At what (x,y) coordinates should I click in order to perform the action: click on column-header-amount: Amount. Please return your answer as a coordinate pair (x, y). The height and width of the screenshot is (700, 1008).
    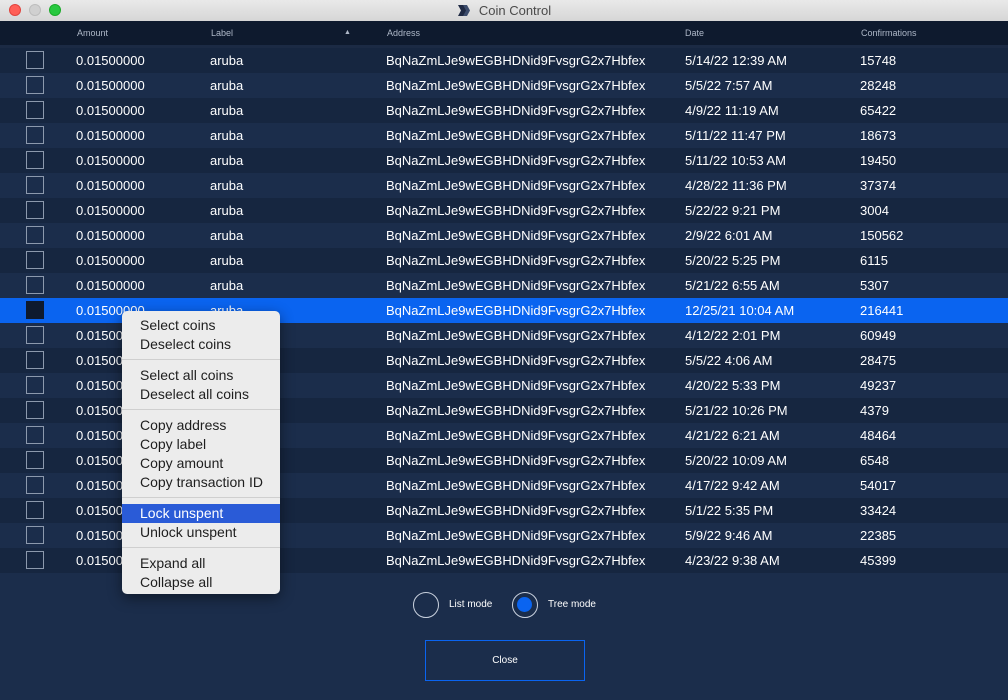
    Looking at the image, I should click on (92, 33).